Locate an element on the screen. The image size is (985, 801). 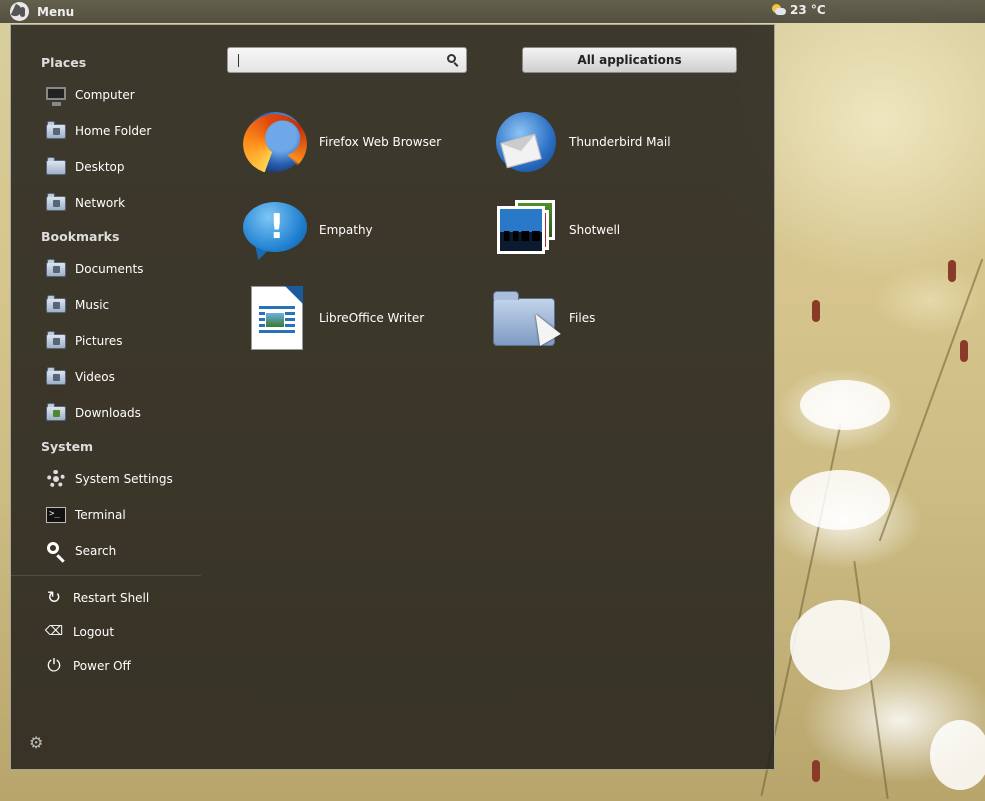
menu-preferences-gear-icon: ⚙ is located at coordinates (36, 742).